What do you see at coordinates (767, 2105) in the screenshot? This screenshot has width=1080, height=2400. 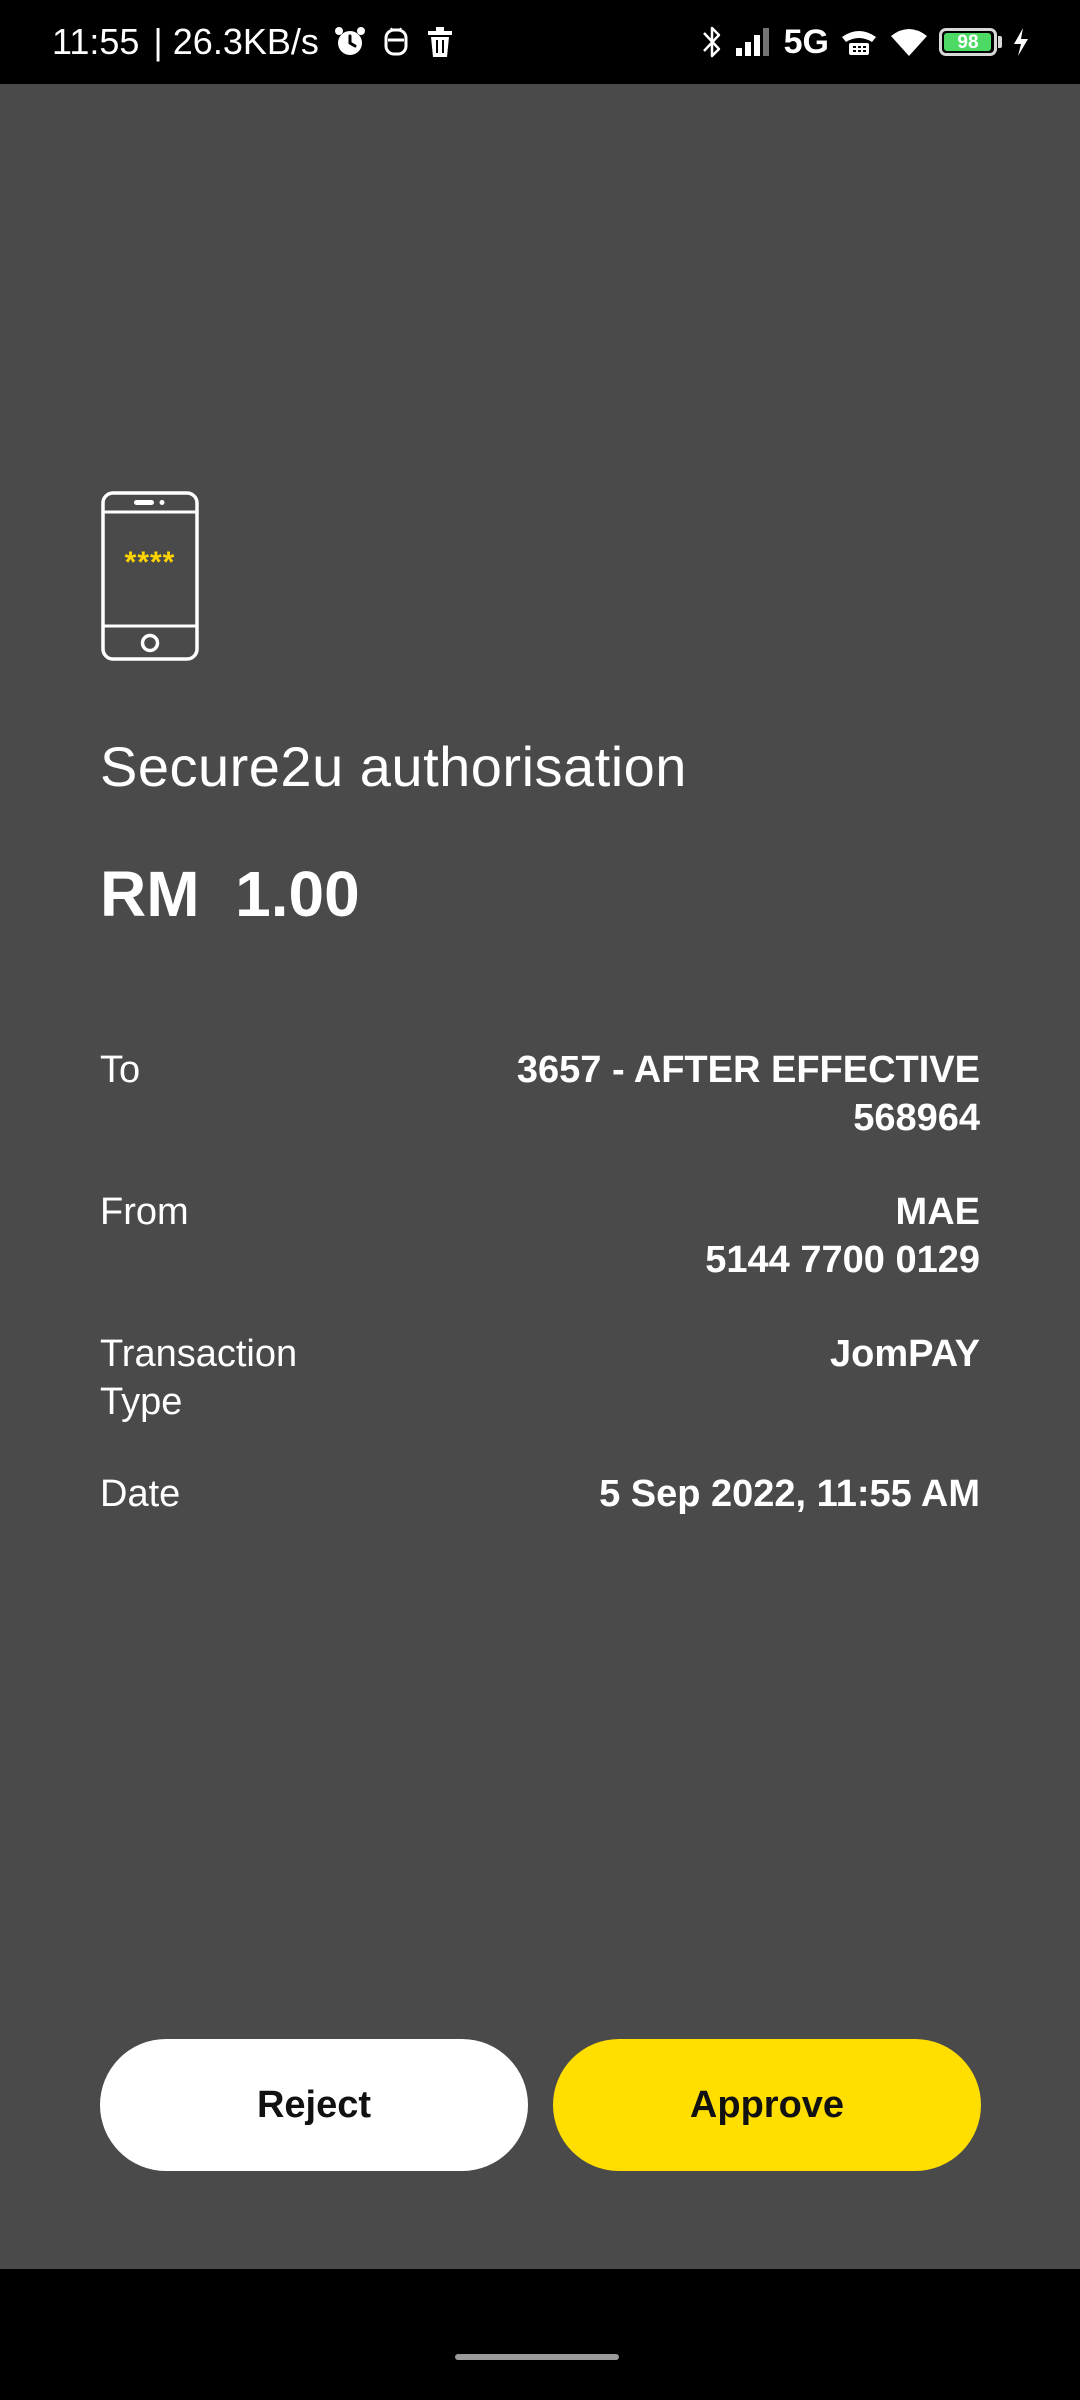 I see `approve-button: Approve` at bounding box center [767, 2105].